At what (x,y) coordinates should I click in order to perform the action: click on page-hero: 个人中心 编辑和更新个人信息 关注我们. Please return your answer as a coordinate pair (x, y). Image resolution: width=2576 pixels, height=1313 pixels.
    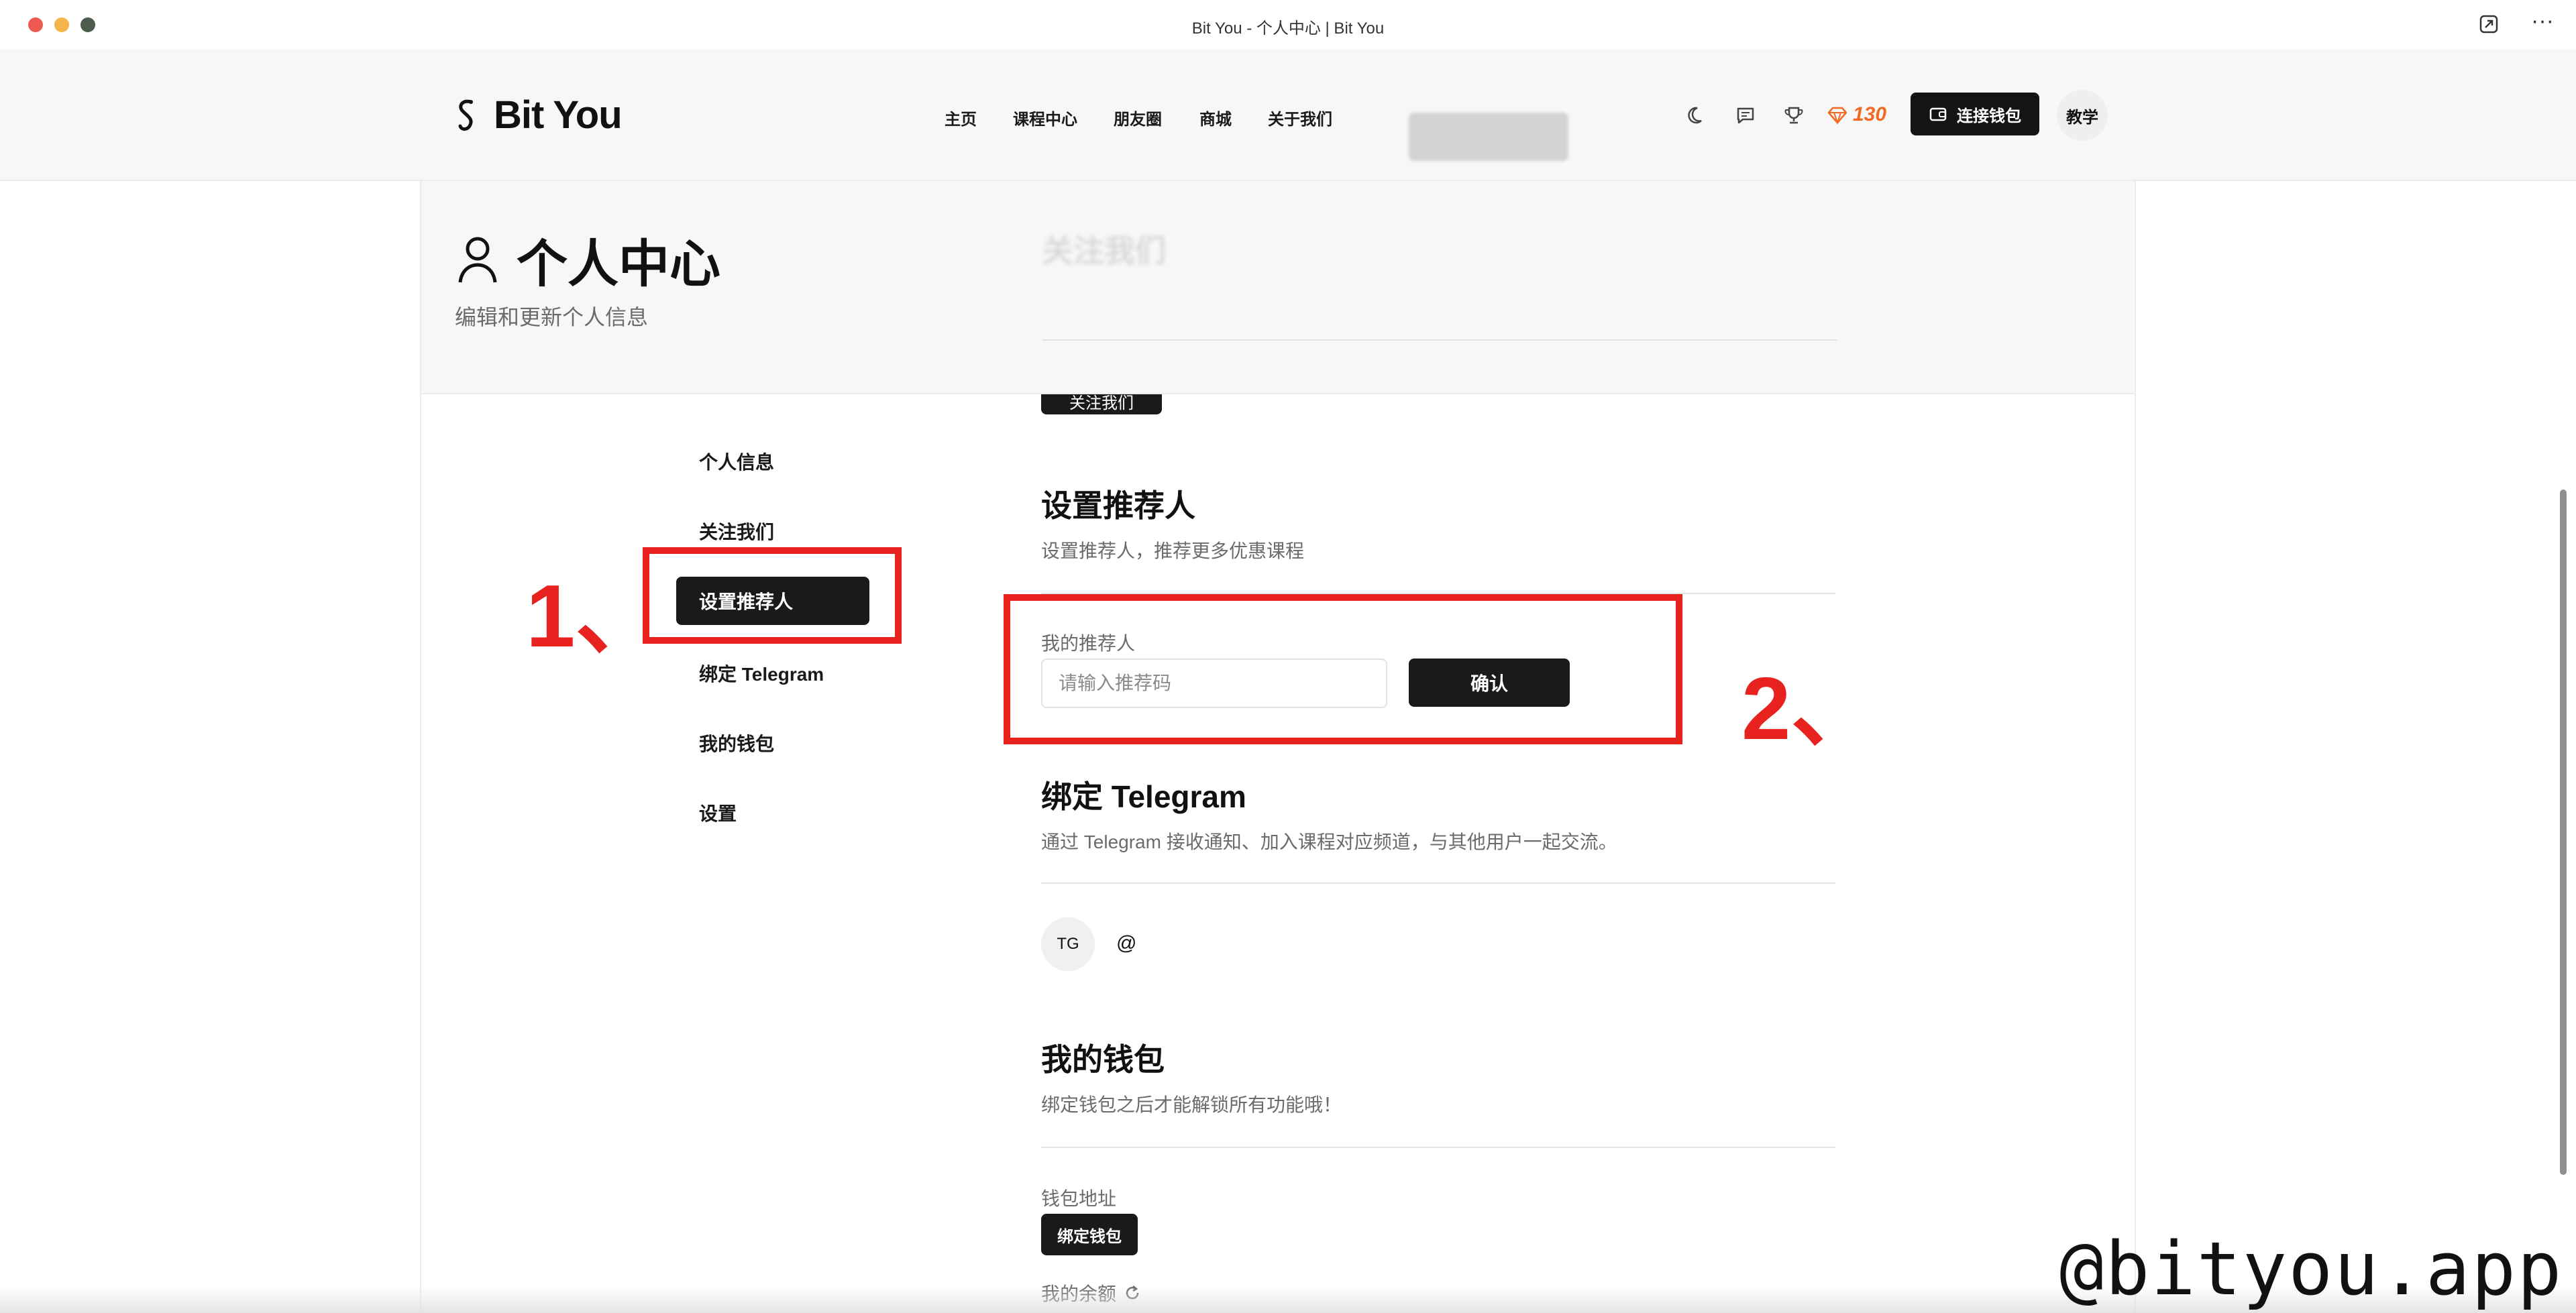
    Looking at the image, I should click on (1278, 287).